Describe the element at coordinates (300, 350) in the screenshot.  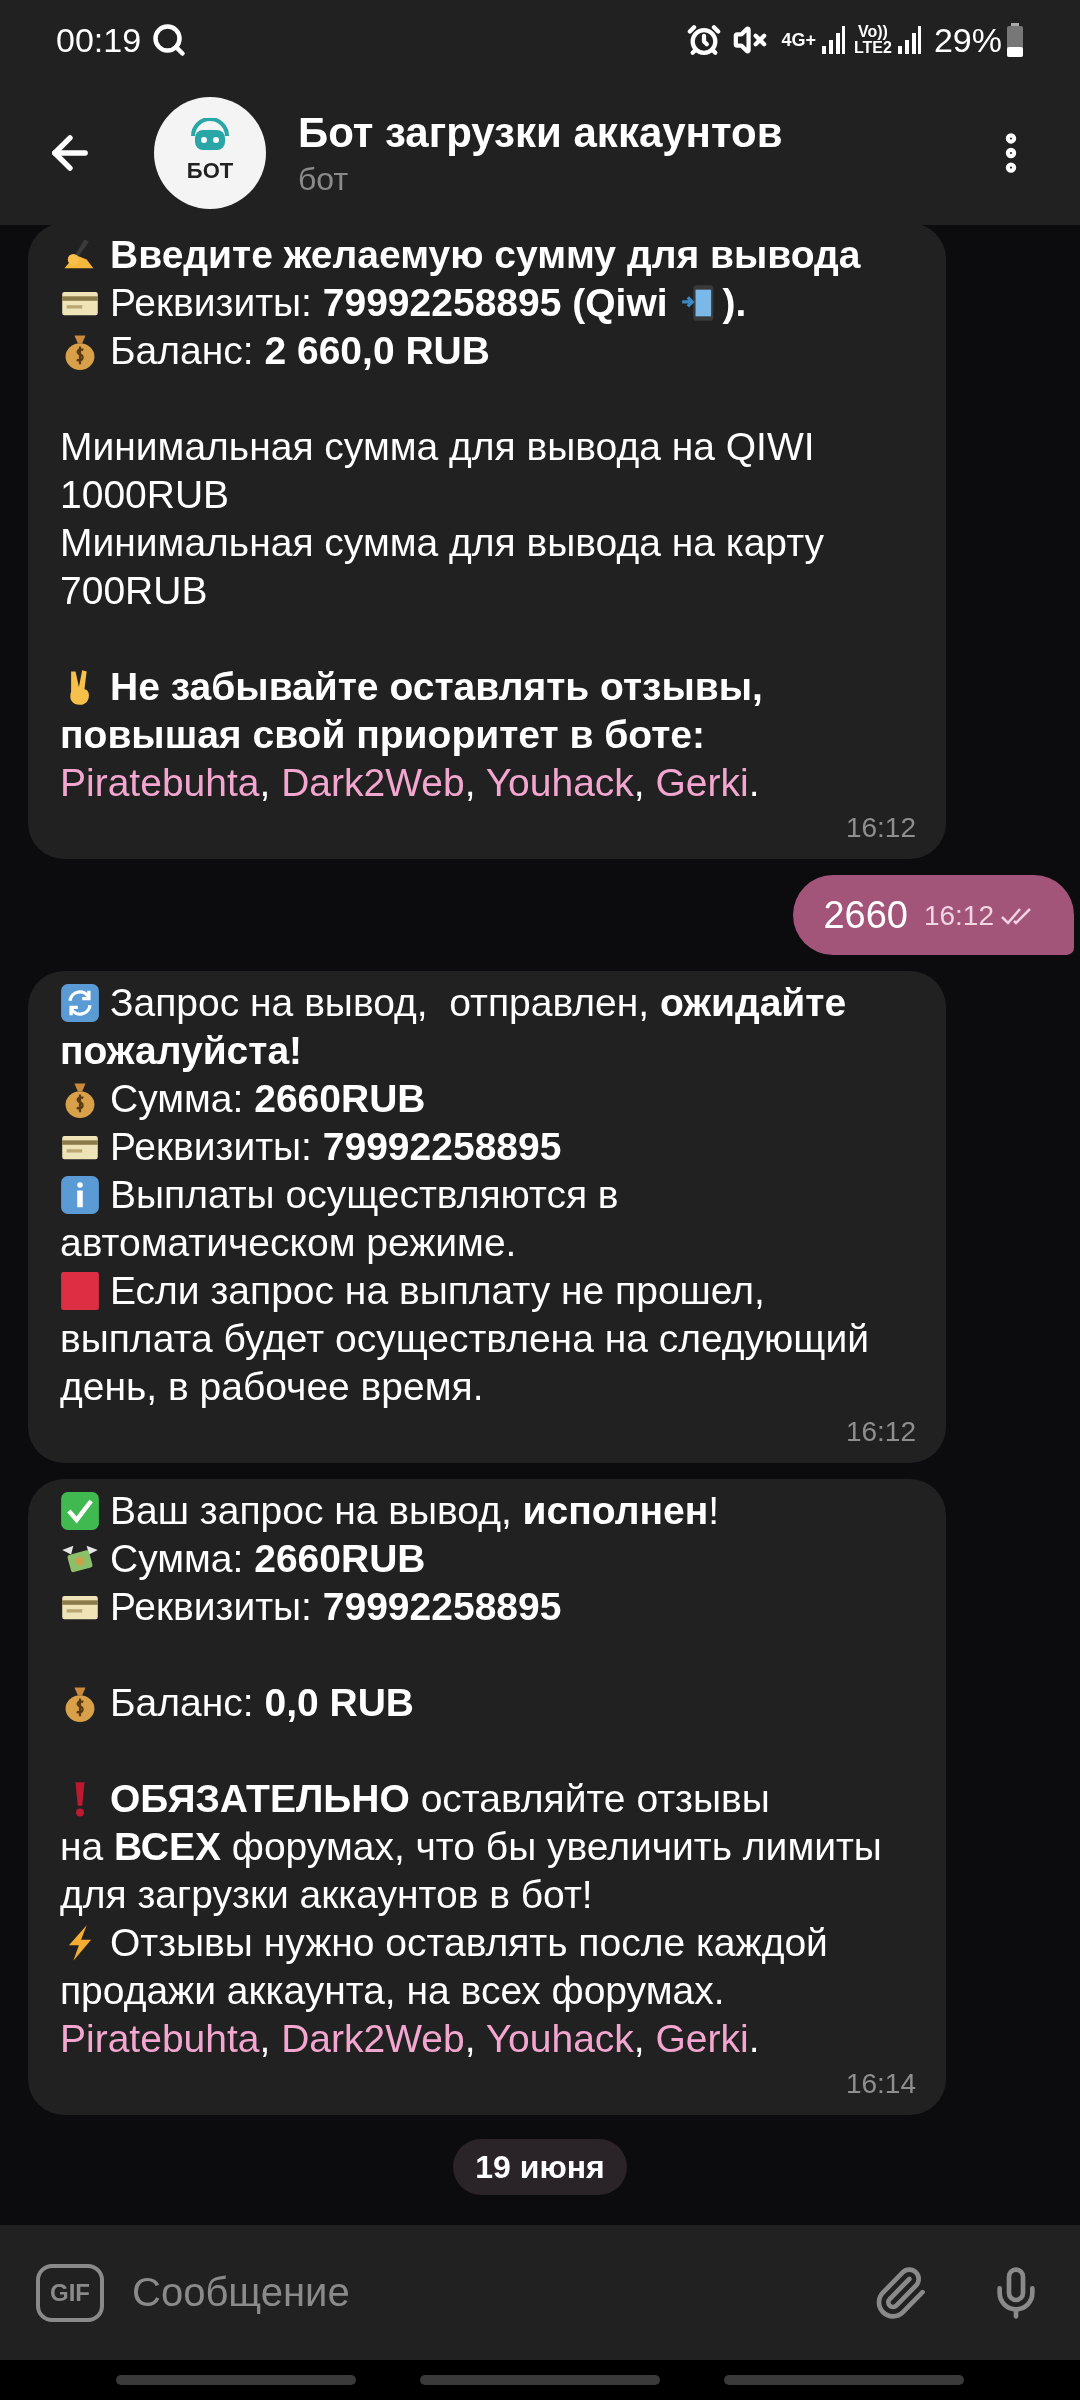
I see `message-text: Баланс: 2 660,0 RUB` at that location.